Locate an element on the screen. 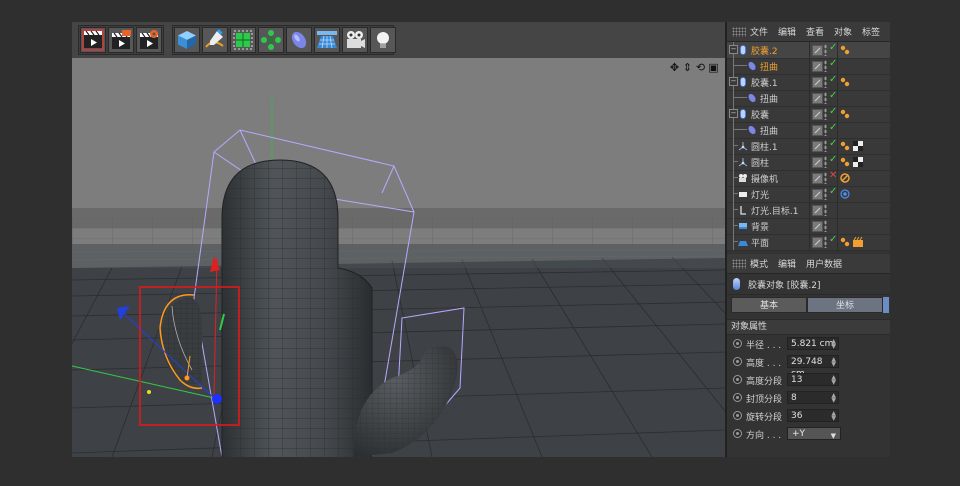 The width and height of the screenshot is (960, 486). param-value-field: 36 ▲ ▼ is located at coordinates (813, 415).